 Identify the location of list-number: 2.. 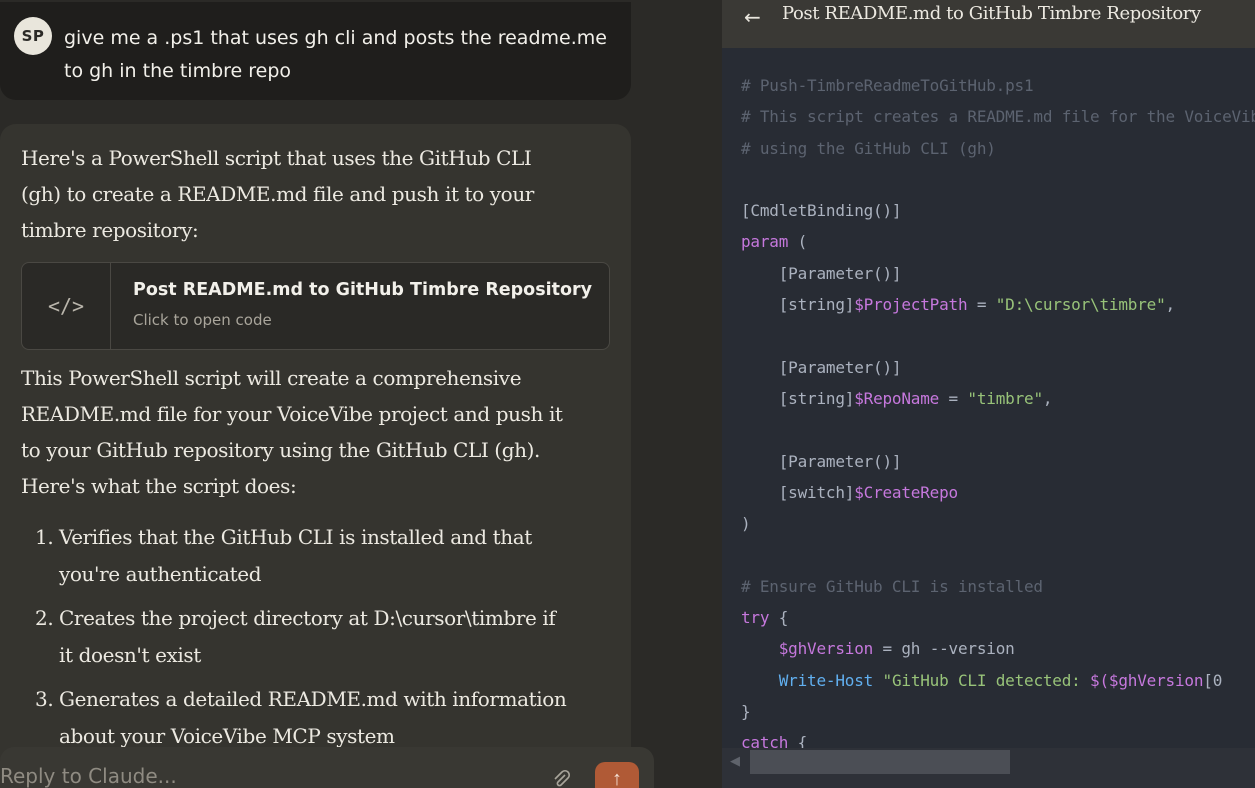
(44, 618).